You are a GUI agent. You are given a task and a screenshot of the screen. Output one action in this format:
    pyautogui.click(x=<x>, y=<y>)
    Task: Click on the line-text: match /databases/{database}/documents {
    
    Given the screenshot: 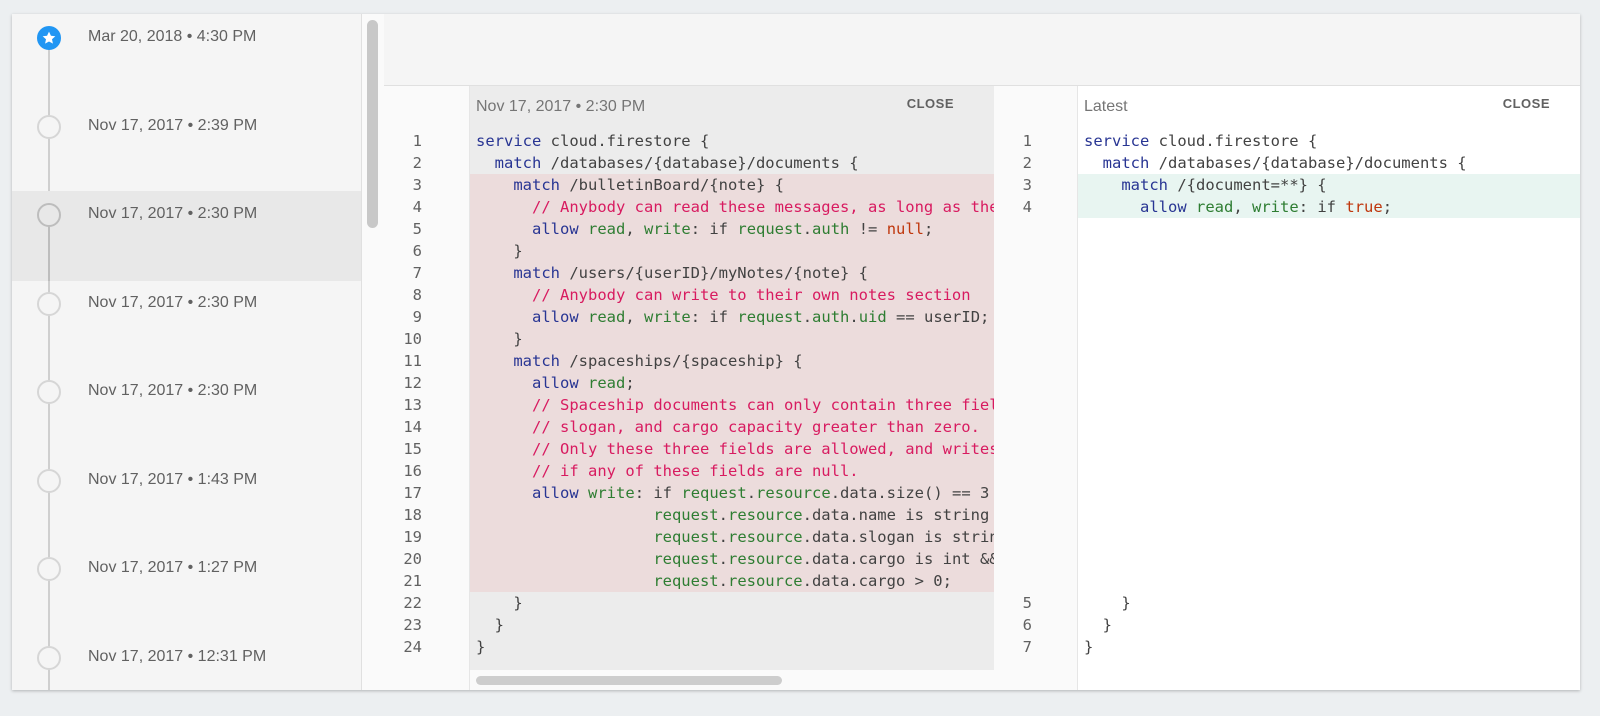 What is the action you would take?
    pyautogui.click(x=1284, y=163)
    